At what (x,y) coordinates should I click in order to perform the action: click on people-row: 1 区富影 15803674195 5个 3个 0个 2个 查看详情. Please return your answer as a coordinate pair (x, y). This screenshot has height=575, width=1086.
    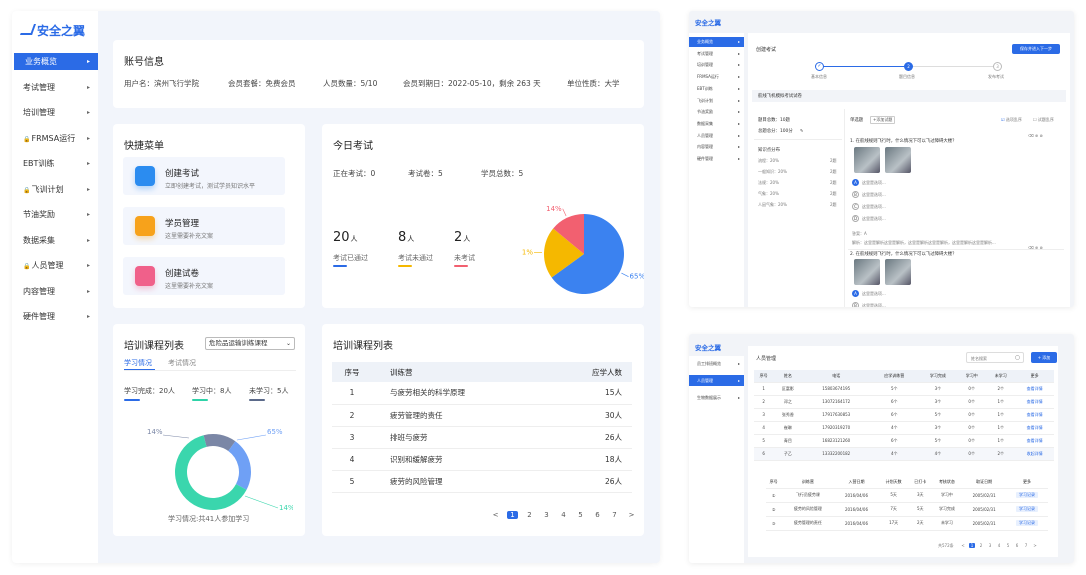
    Looking at the image, I should click on (904, 389).